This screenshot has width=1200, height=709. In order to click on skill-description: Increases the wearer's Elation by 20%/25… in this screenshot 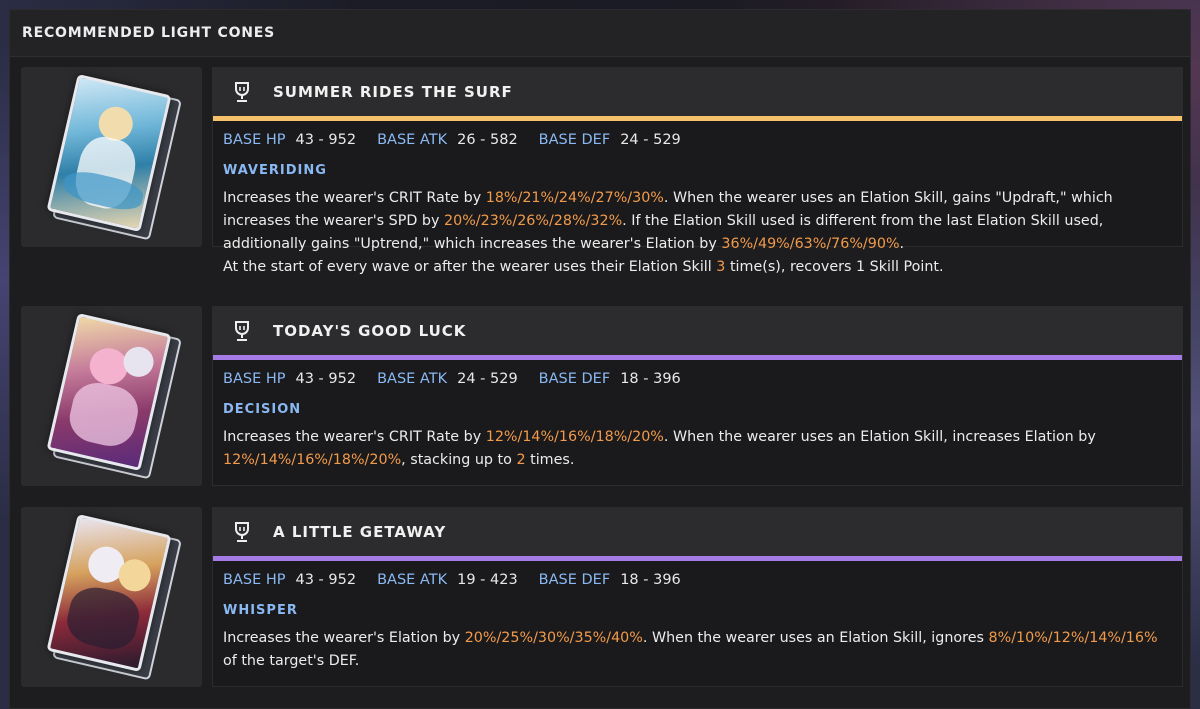, I will do `click(697, 650)`.